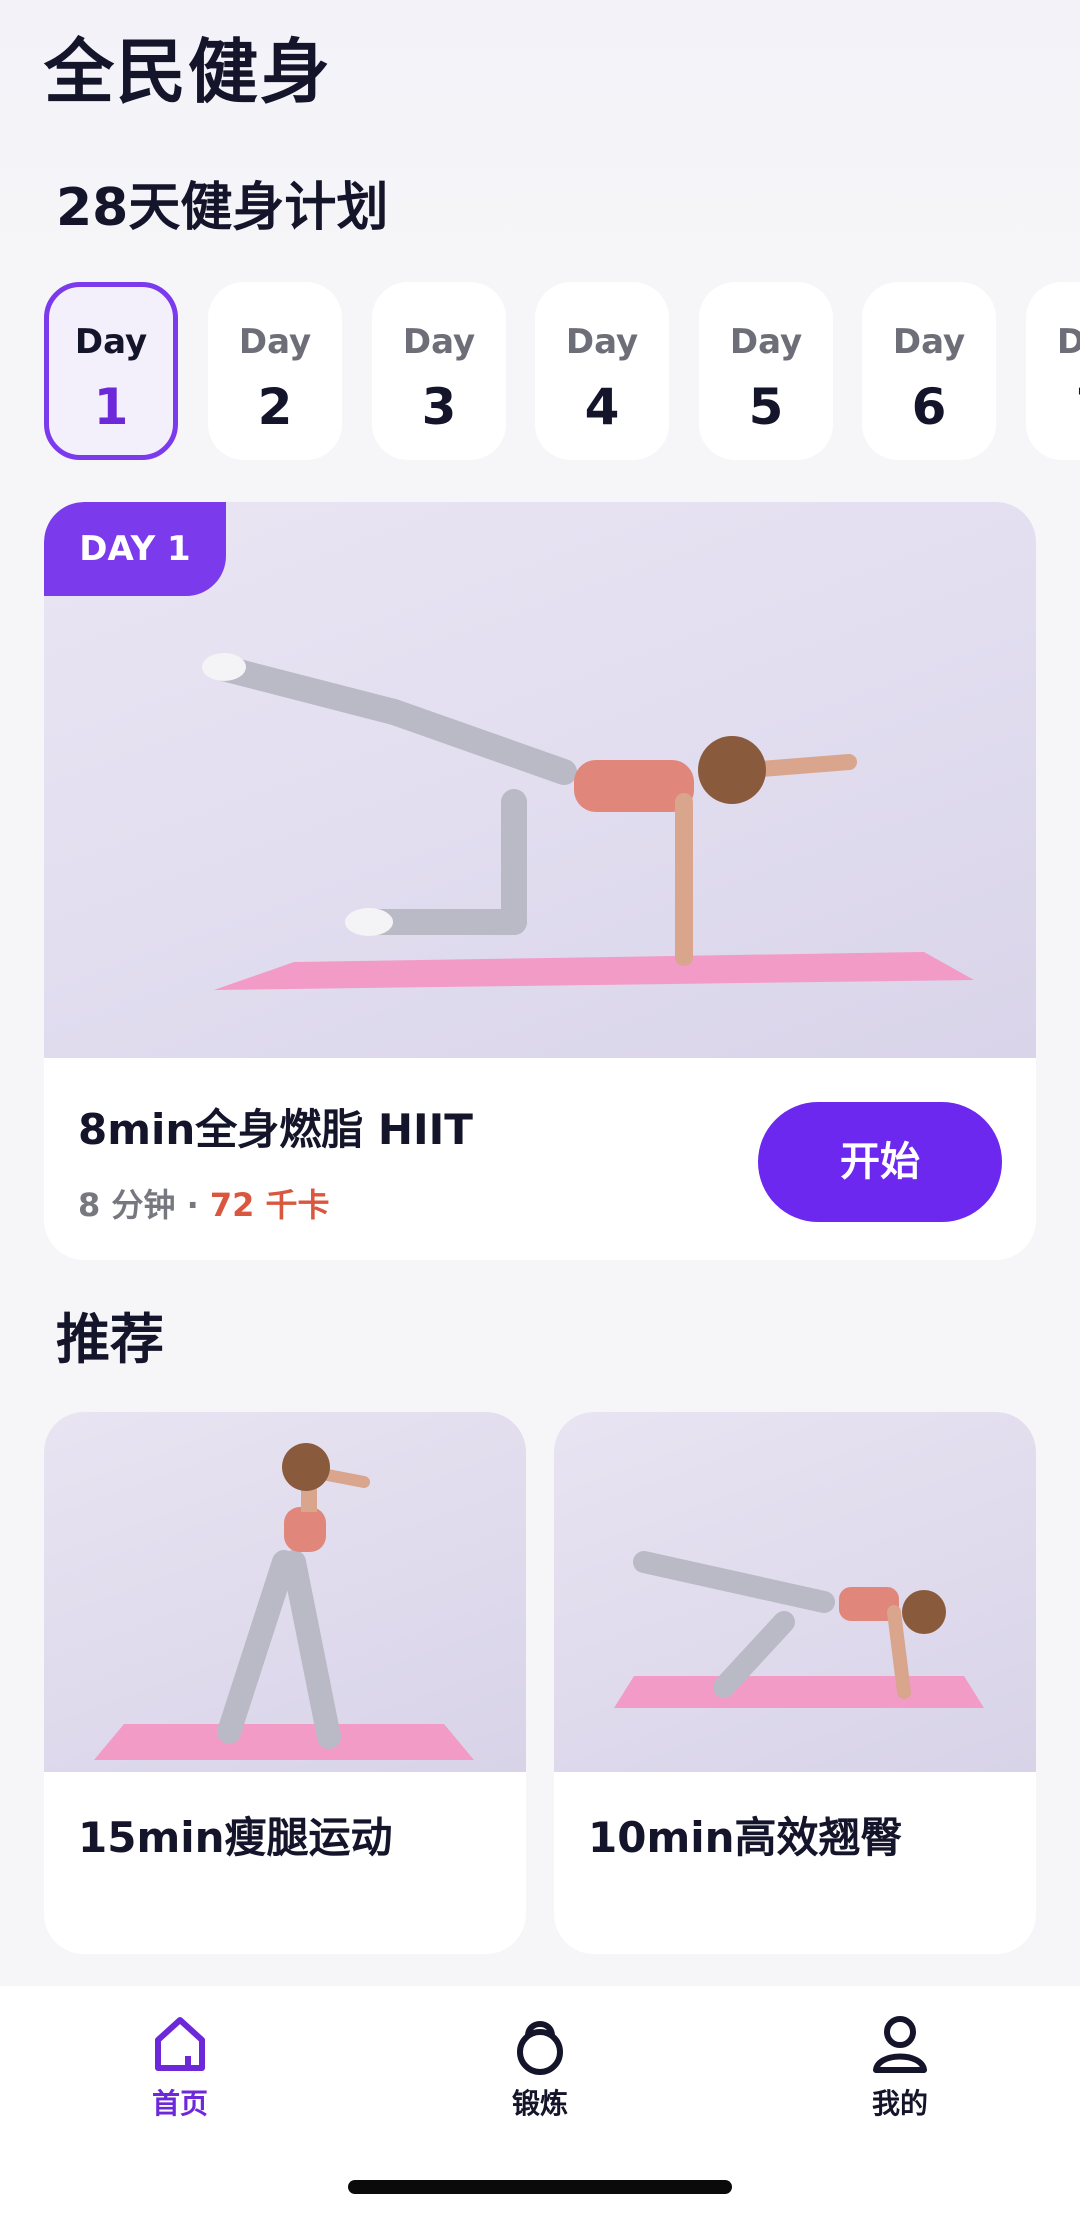 Image resolution: width=1080 pixels, height=2216 pixels. What do you see at coordinates (539, 2103) in the screenshot?
I see `tab-label: 锻炼` at bounding box center [539, 2103].